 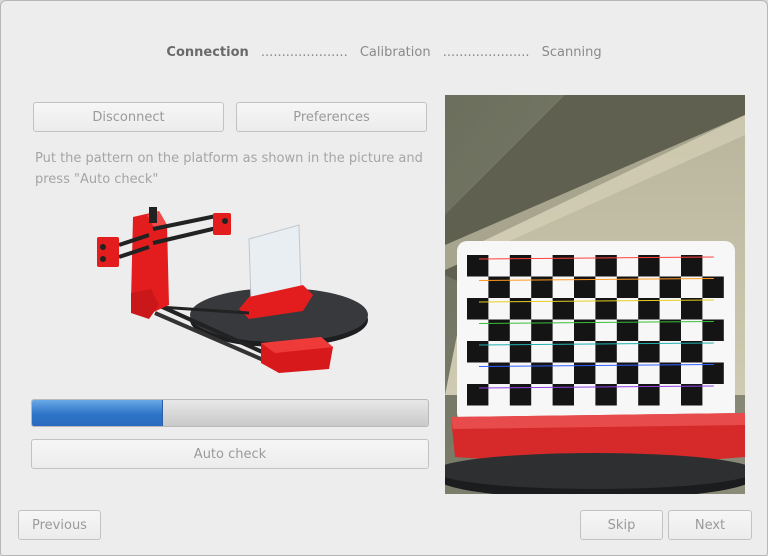 I want to click on step-calibration: Calibration, so click(x=395, y=52).